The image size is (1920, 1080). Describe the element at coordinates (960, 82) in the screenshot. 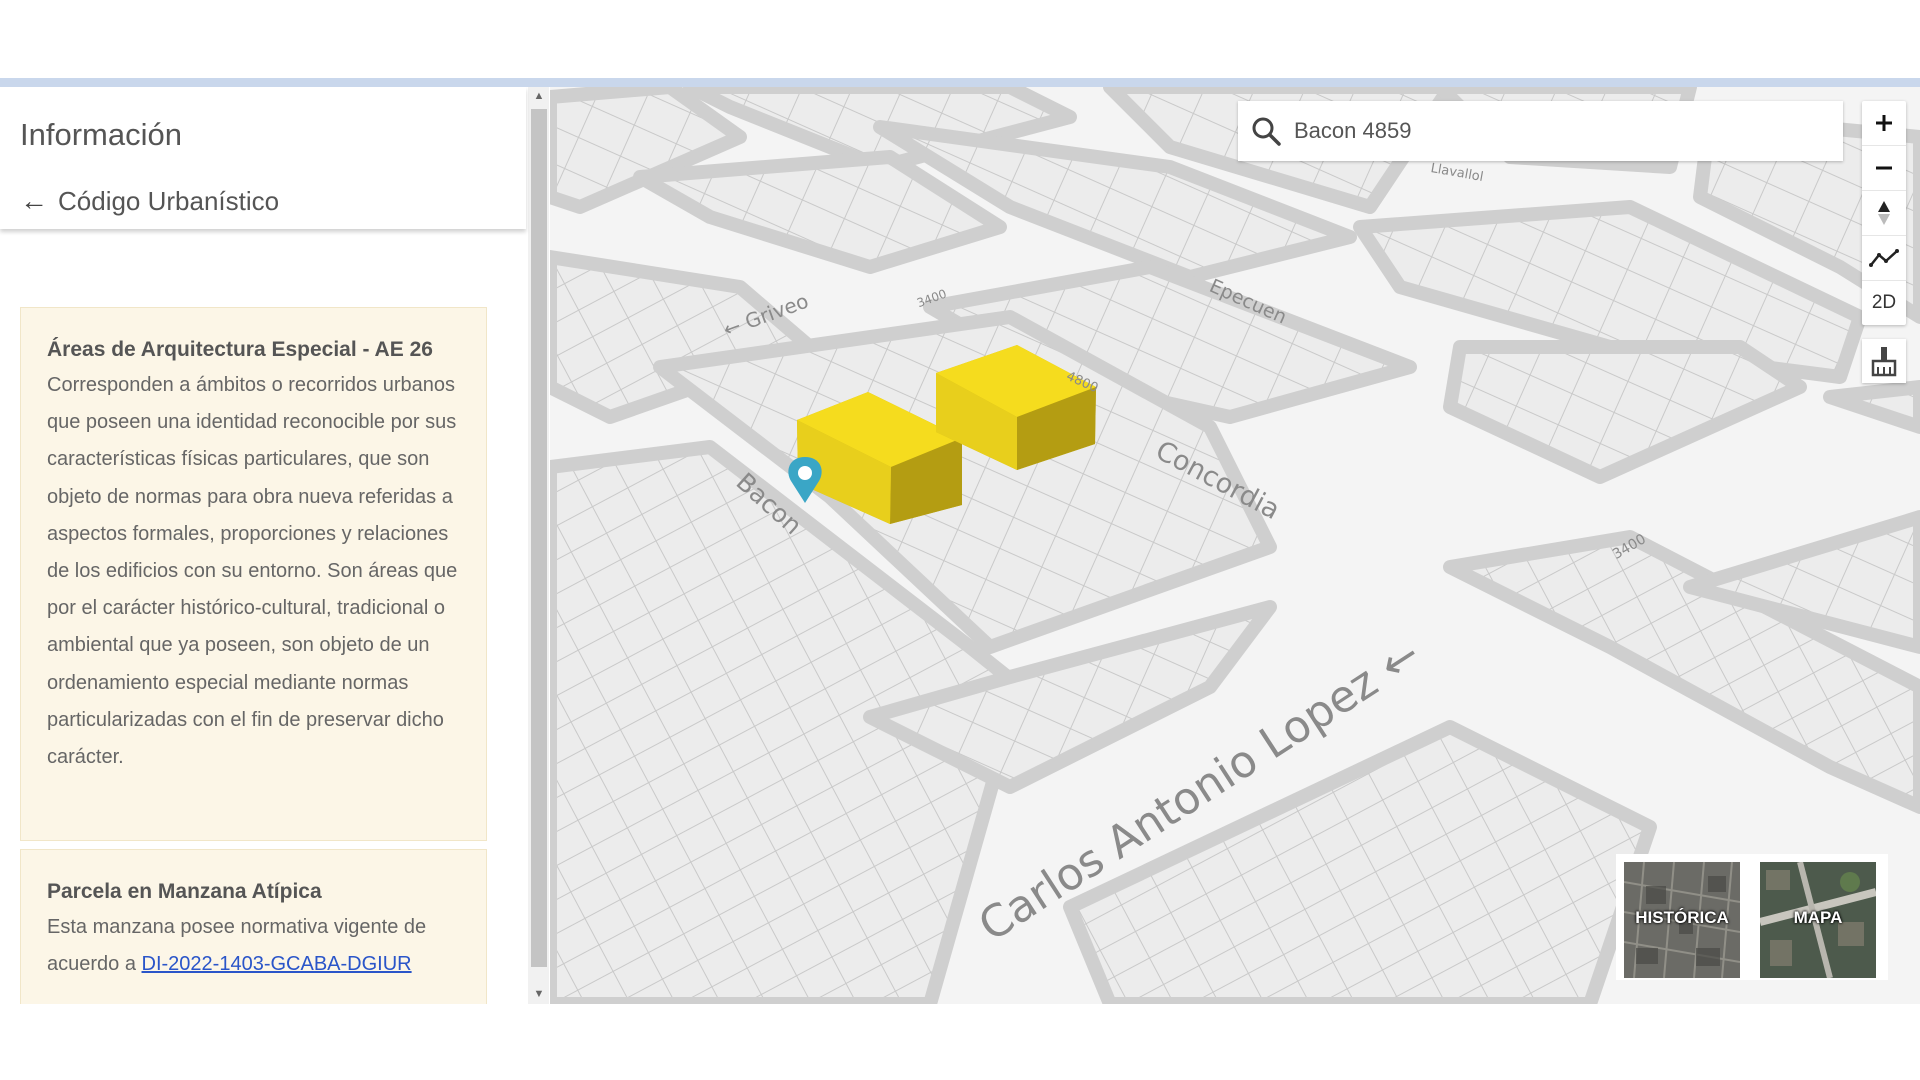

I see `top-accent-bar` at that location.